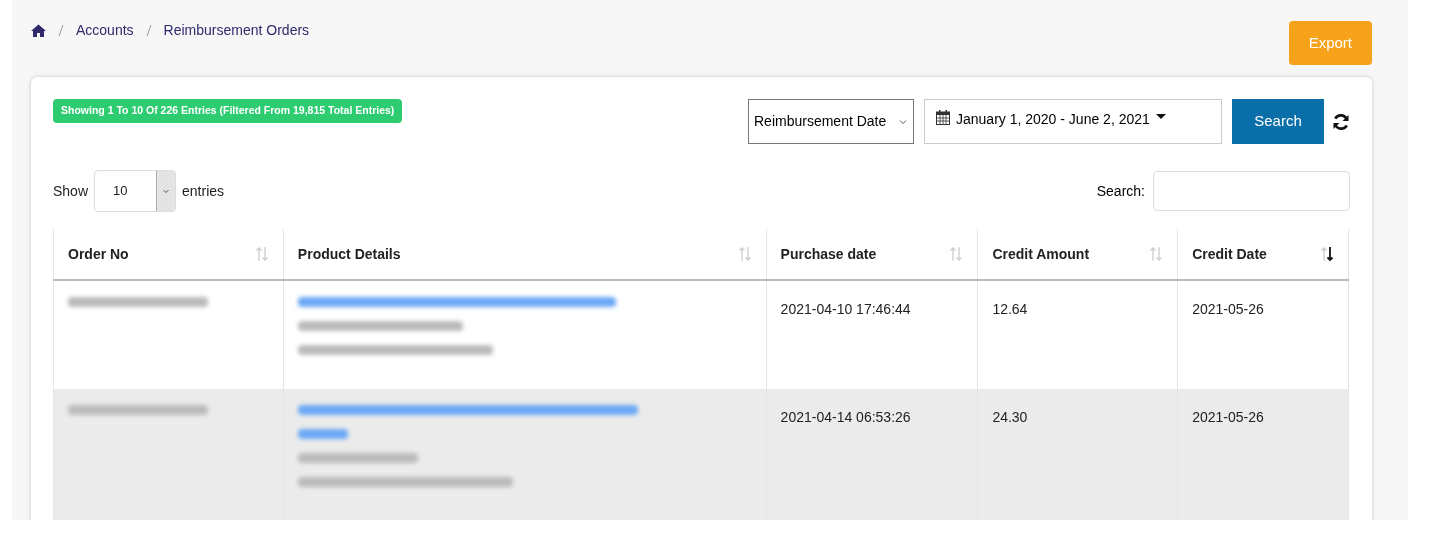 The width and height of the screenshot is (1429, 551). Describe the element at coordinates (1077, 454) in the screenshot. I see `table-cell: 24.30` at that location.